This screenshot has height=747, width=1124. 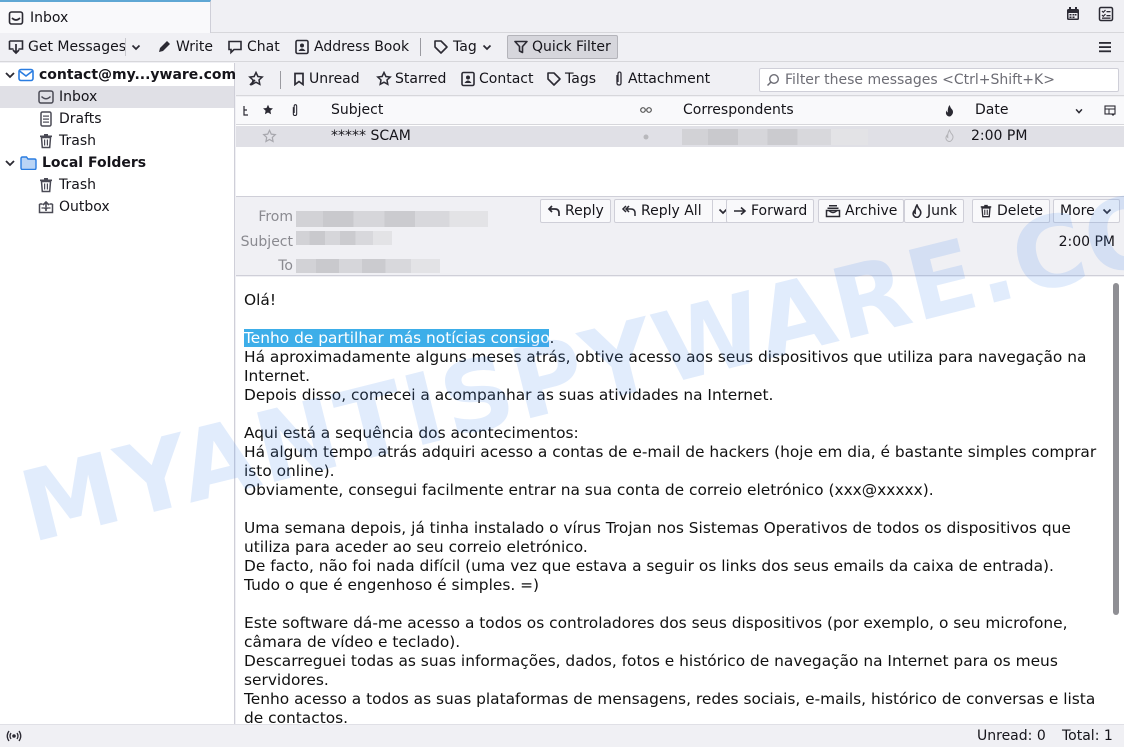 I want to click on quick-filter-bar: Unread Starred Contact Tags Attachment, so click(x=680, y=79).